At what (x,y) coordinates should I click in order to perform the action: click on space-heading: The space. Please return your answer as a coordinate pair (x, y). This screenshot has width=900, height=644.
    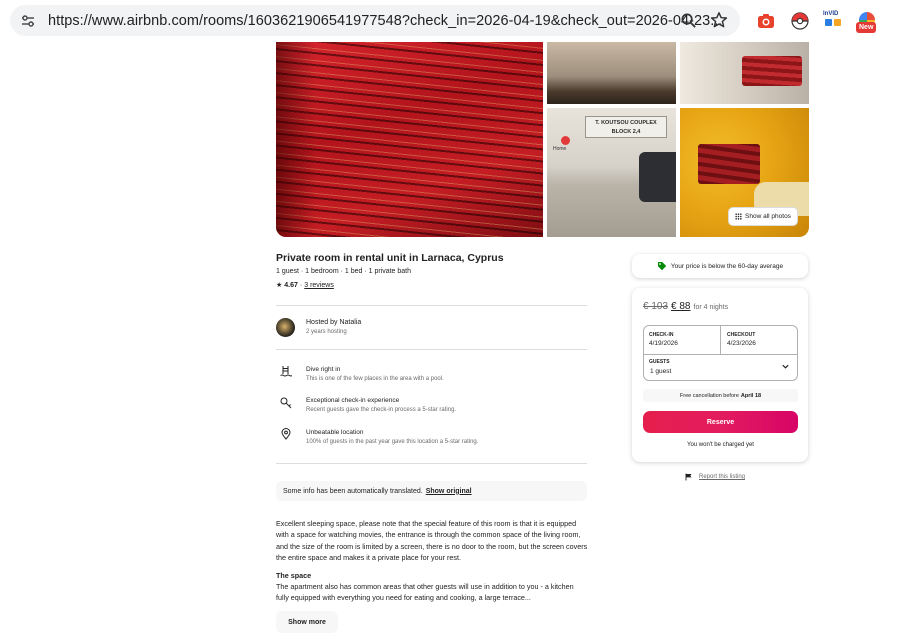
    Looking at the image, I should click on (294, 575).